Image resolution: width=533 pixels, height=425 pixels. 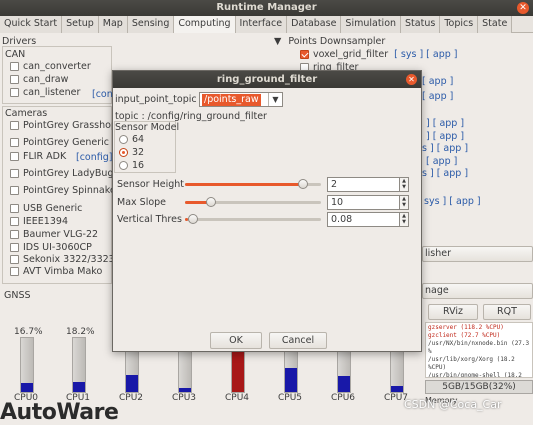 What do you see at coordinates (17, 295) in the screenshot?
I see `gnss-title: GNSS` at bounding box center [17, 295].